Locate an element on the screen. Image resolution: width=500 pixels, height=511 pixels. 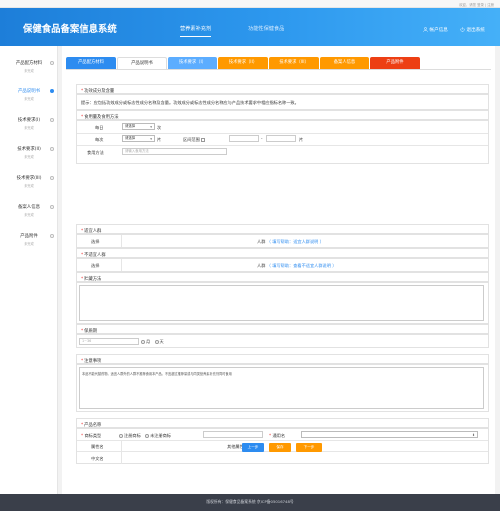
tab-tech-2: 技术要求（II） is located at coordinates (243, 63).